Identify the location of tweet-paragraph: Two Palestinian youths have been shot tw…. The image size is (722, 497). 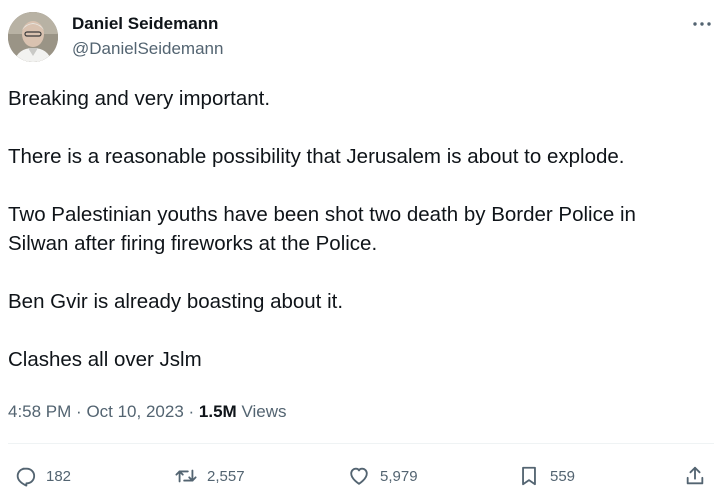
(322, 229).